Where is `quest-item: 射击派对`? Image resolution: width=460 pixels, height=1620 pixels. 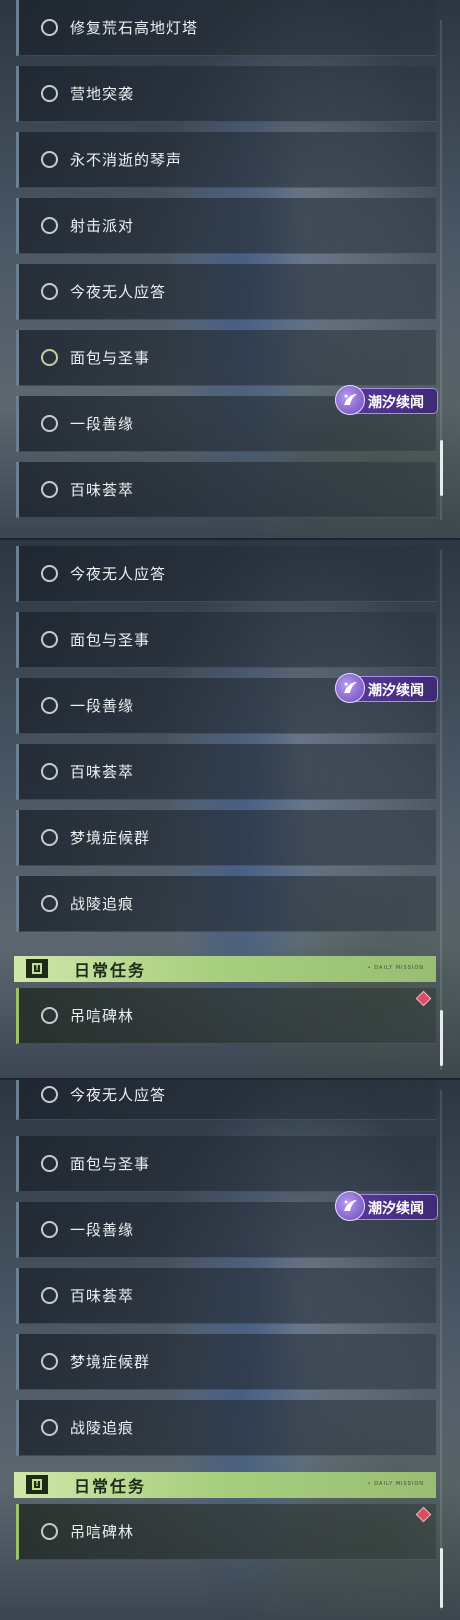 quest-item: 射击派对 is located at coordinates (226, 226).